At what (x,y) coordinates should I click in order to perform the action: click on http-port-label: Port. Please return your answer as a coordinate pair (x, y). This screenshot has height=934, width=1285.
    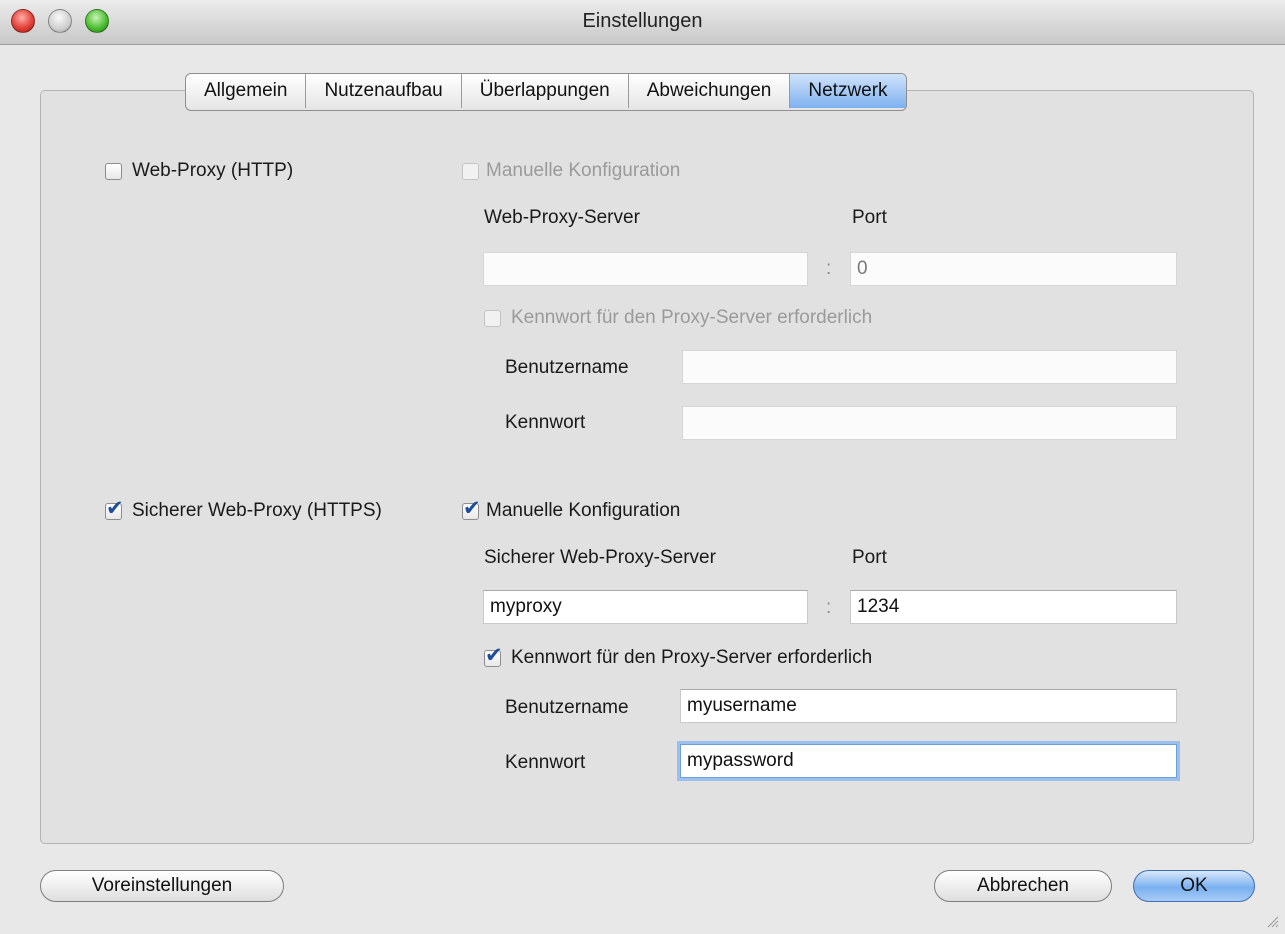
    Looking at the image, I should click on (869, 217).